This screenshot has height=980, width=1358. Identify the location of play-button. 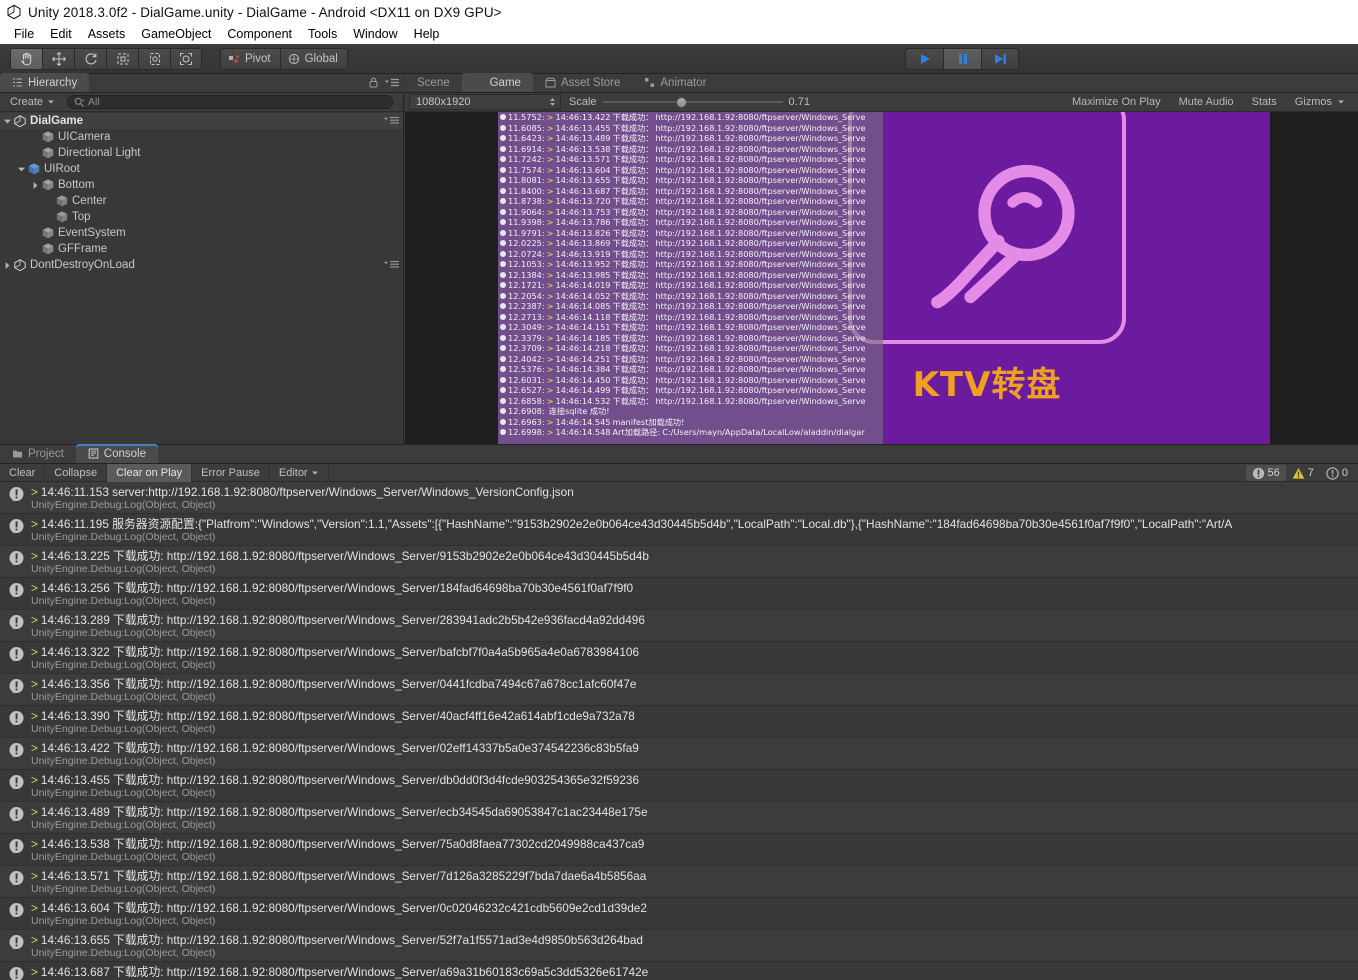
(924, 59).